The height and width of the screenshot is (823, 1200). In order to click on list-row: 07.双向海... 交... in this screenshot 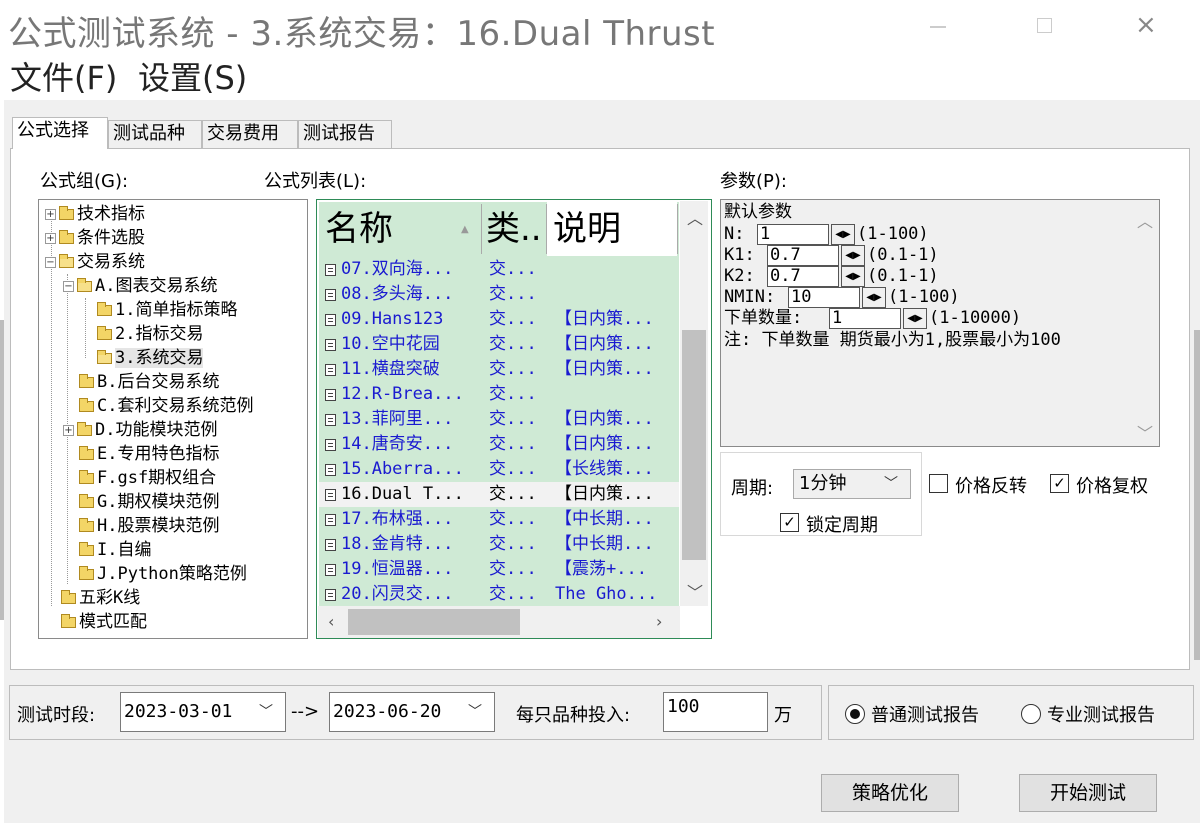, I will do `click(499, 269)`.